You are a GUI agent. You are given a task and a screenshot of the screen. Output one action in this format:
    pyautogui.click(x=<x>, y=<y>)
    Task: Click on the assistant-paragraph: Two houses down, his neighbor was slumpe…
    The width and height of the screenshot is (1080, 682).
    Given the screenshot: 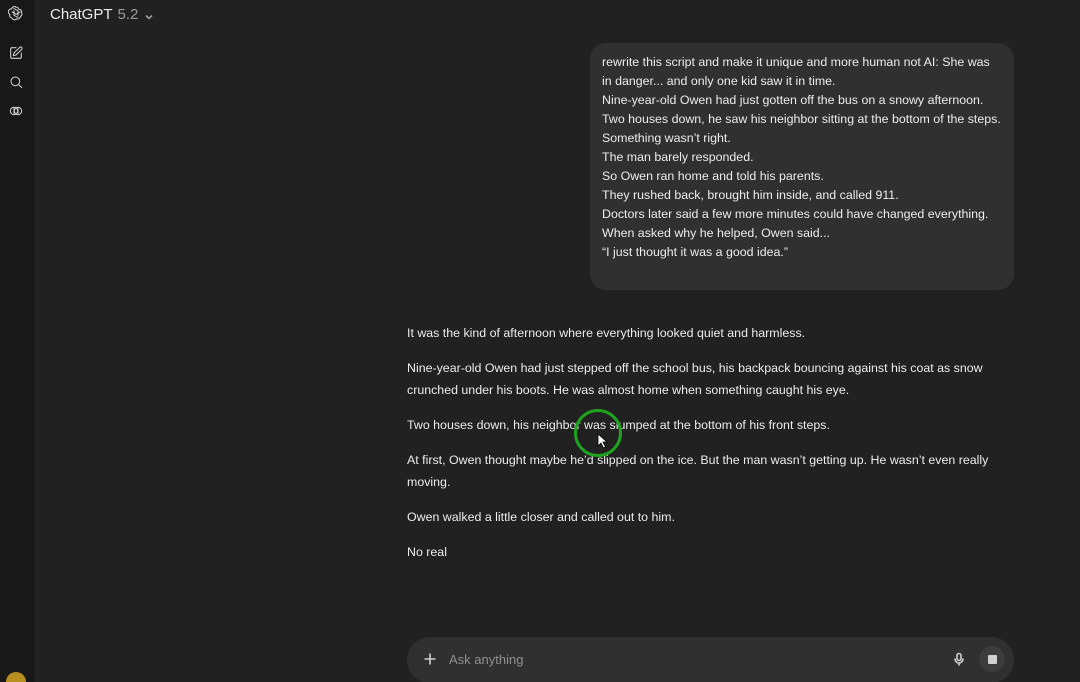 What is the action you would take?
    pyautogui.click(x=618, y=425)
    